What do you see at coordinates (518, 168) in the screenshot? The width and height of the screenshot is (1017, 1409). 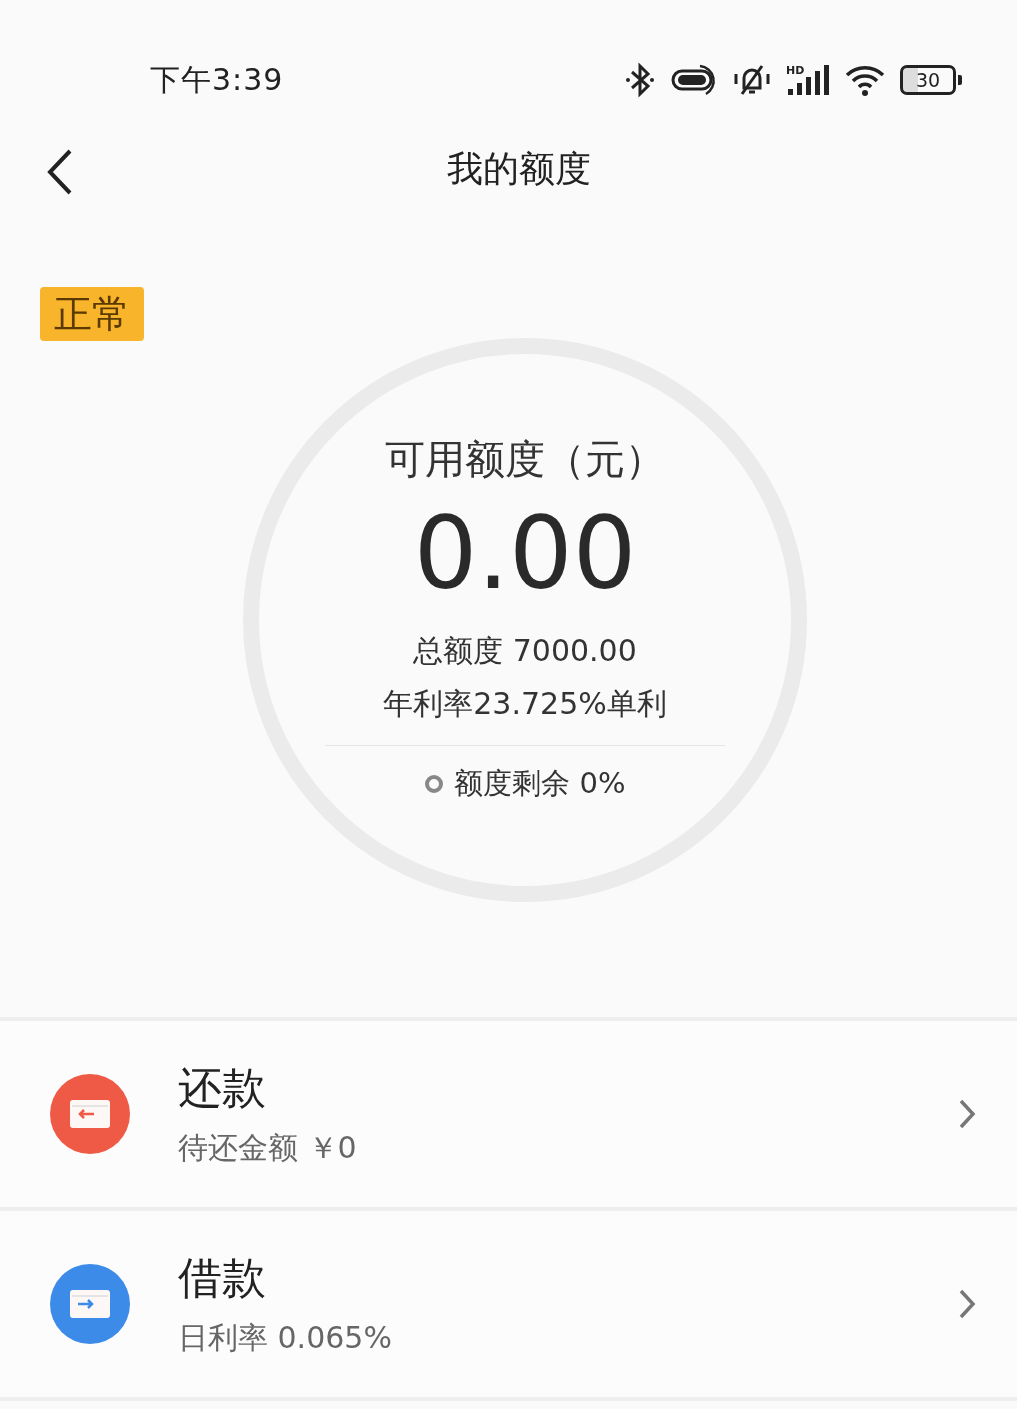 I see `page-title: 我的额度` at bounding box center [518, 168].